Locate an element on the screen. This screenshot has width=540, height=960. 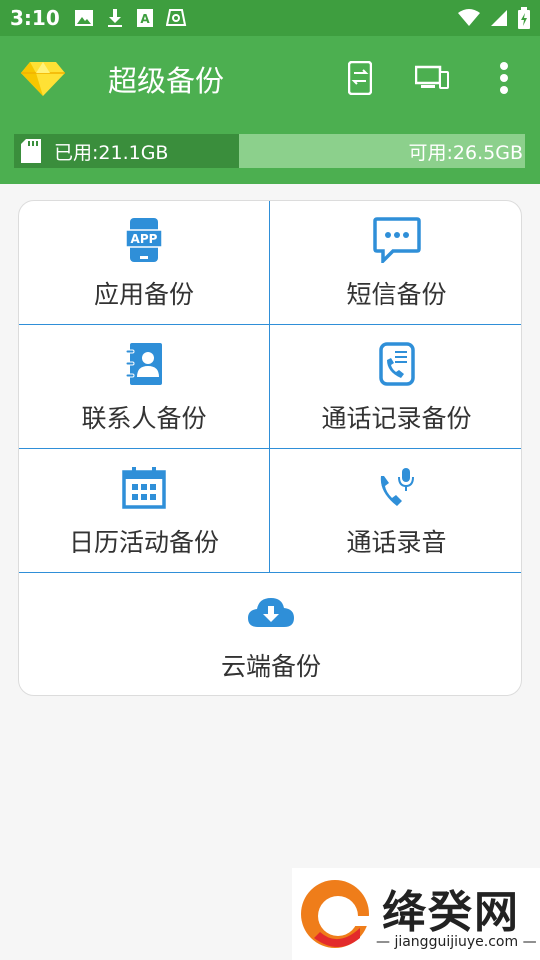
app-backup-label: 应用备份 is located at coordinates (143, 294).